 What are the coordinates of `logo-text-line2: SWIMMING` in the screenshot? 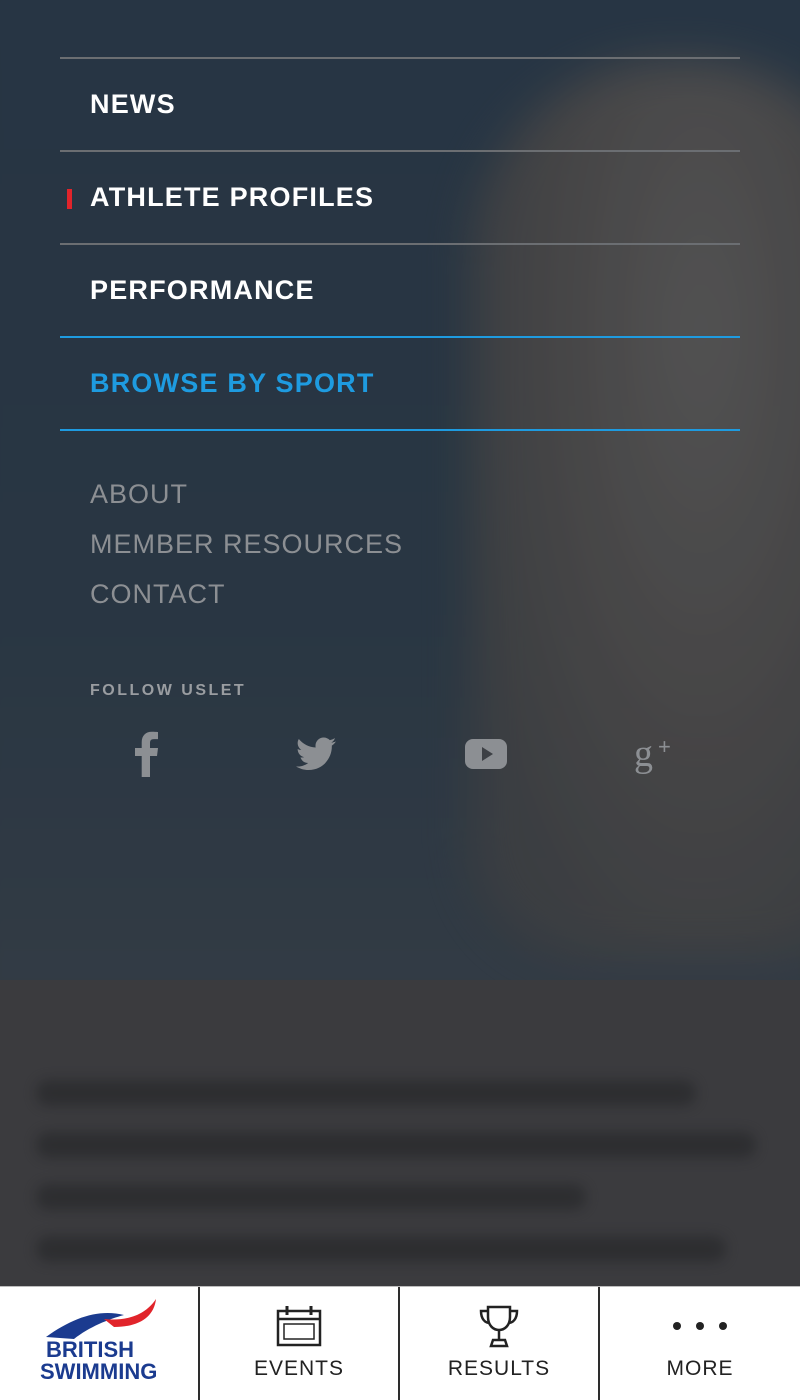 It's located at (99, 1371).